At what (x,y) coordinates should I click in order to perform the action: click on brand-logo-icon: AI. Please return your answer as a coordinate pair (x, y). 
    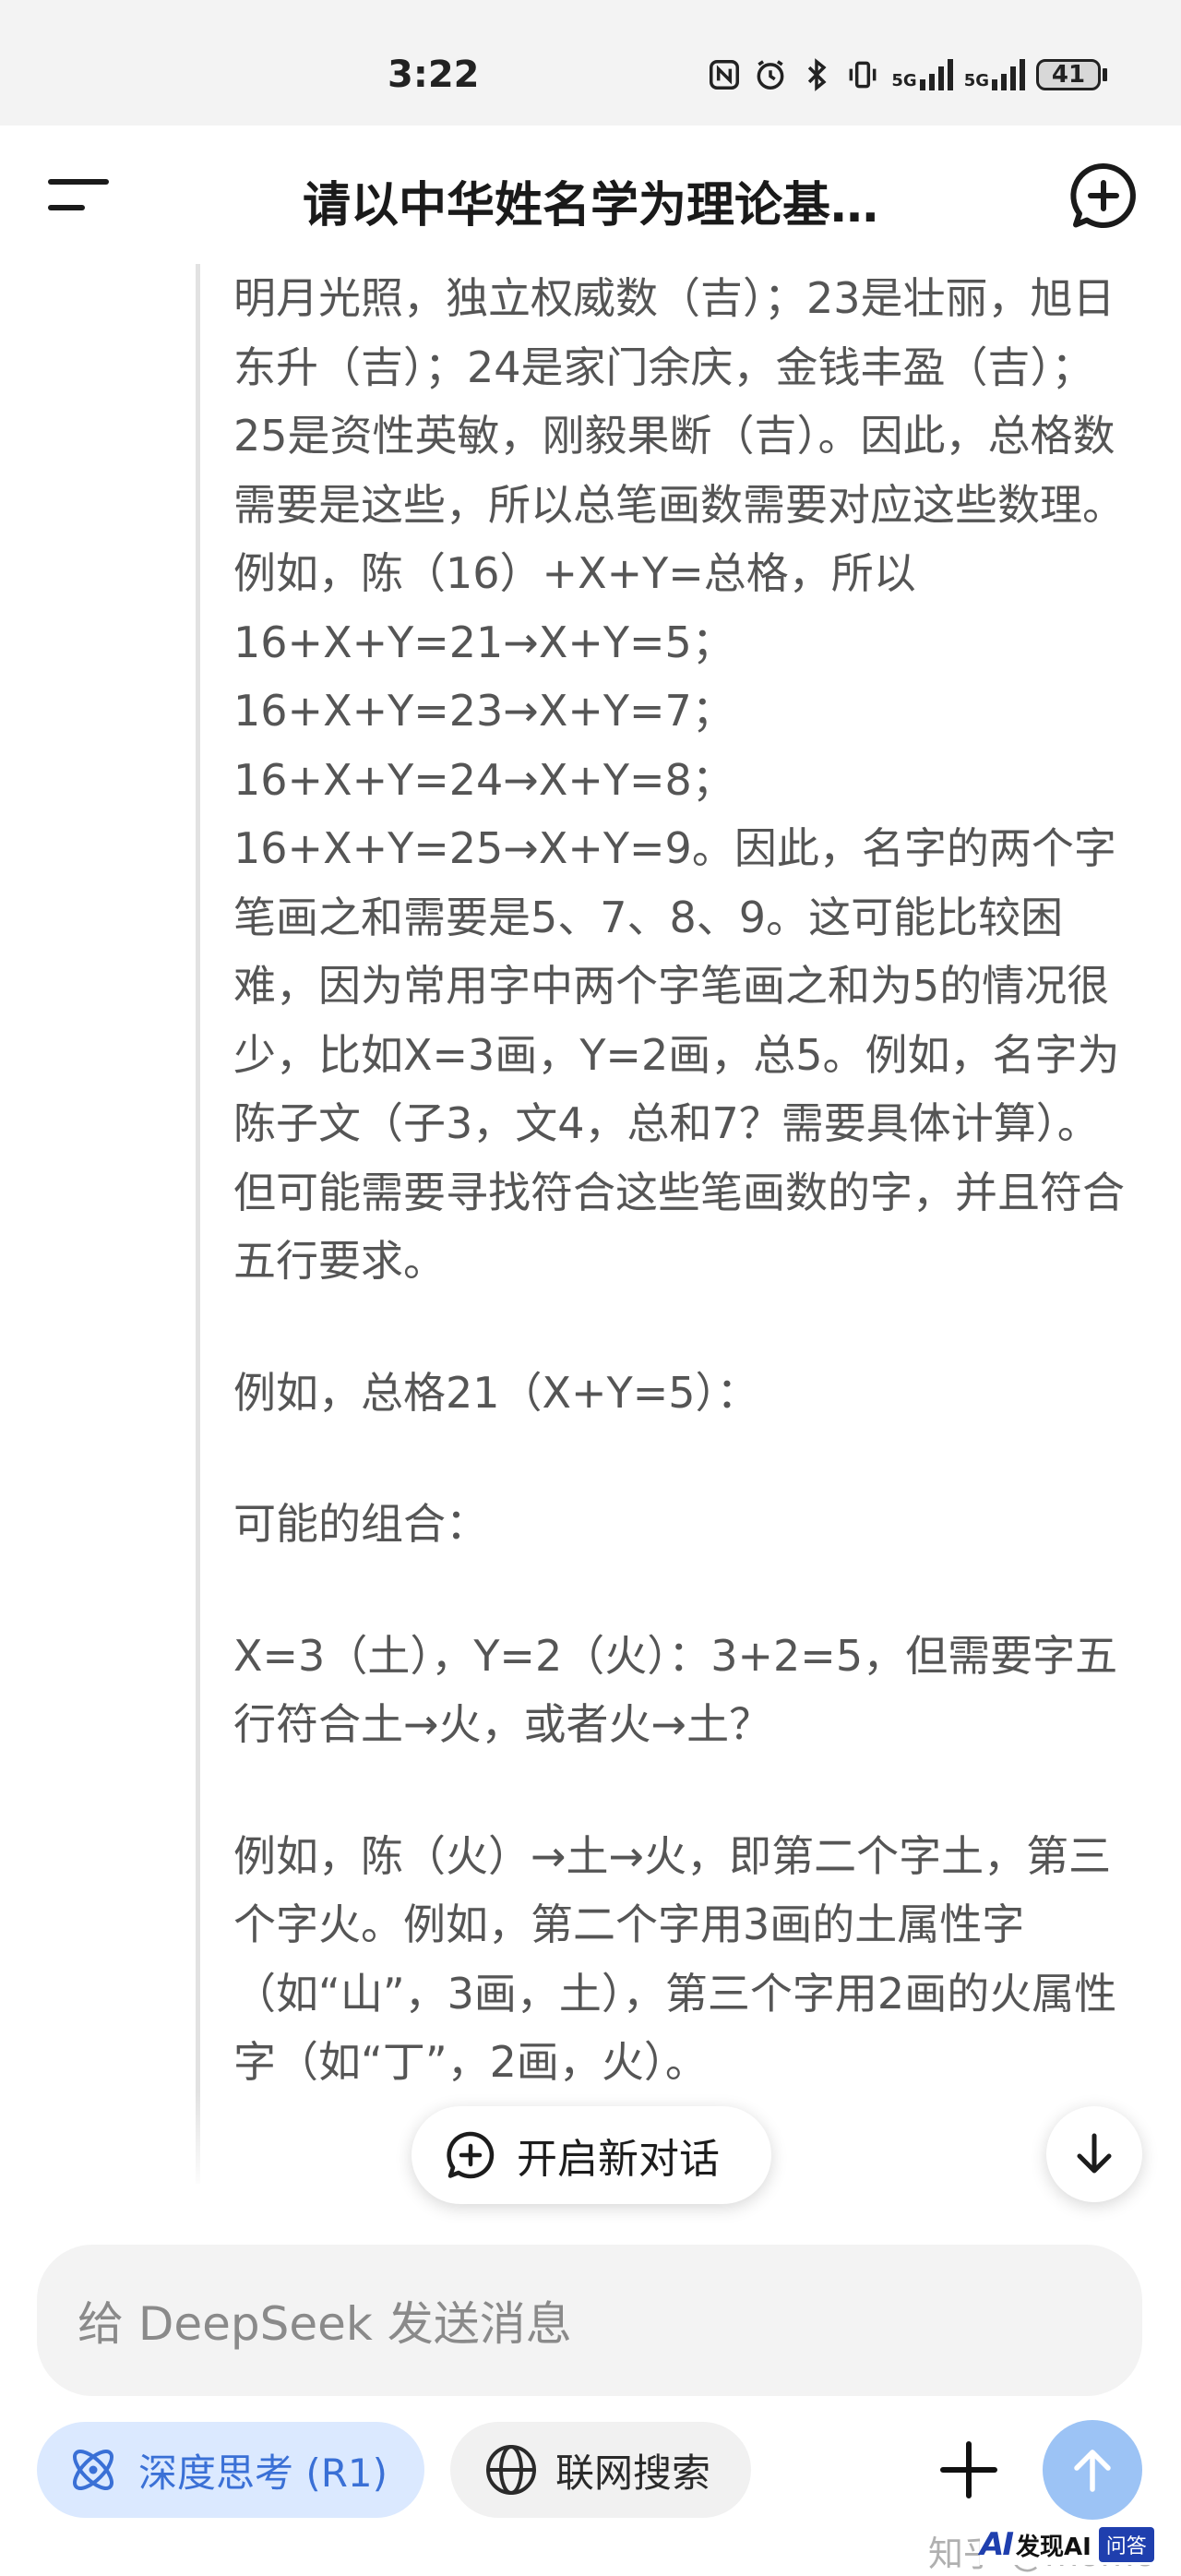
    Looking at the image, I should click on (997, 2545).